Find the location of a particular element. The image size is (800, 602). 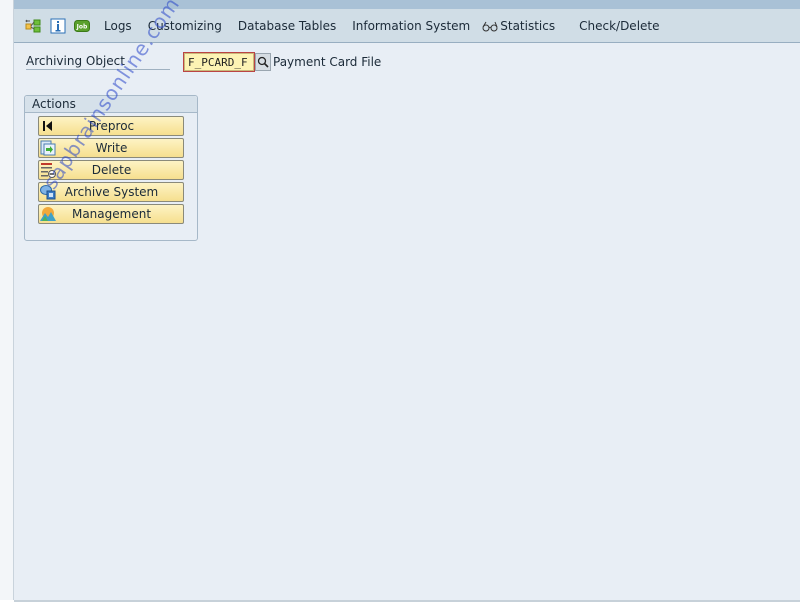

preproc-button: Preproc is located at coordinates (111, 126).